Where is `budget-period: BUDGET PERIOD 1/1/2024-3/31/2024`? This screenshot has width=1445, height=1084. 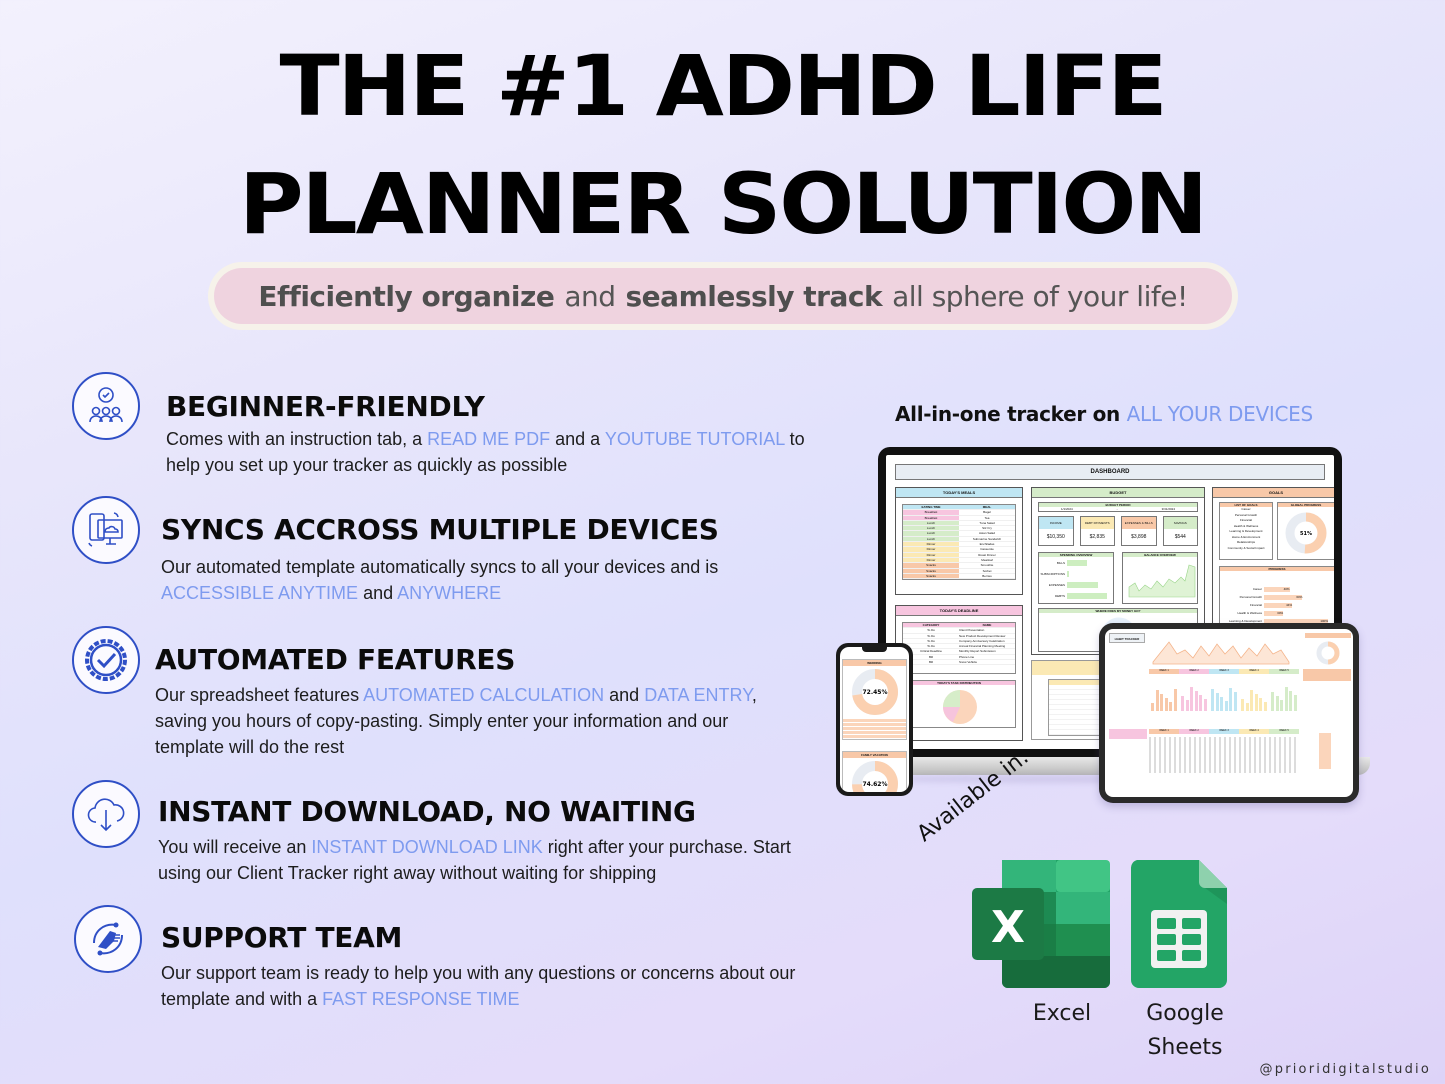 budget-period: BUDGET PERIOD 1/1/2024-3/31/2024 is located at coordinates (1118, 507).